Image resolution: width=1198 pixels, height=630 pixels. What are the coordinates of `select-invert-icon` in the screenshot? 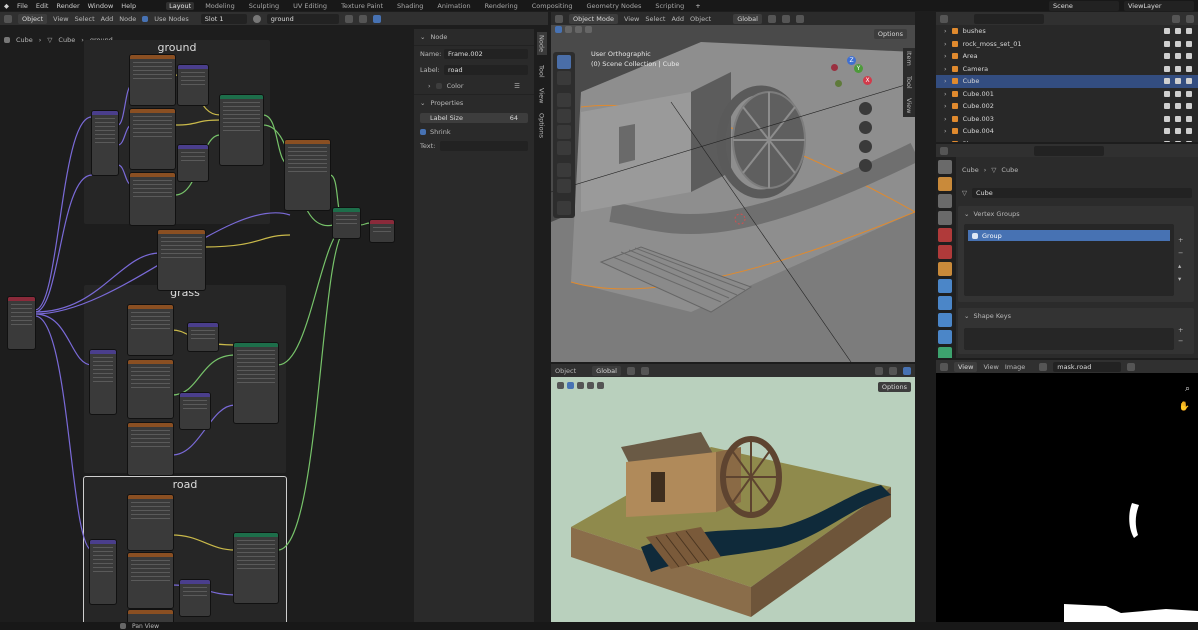 It's located at (600, 385).